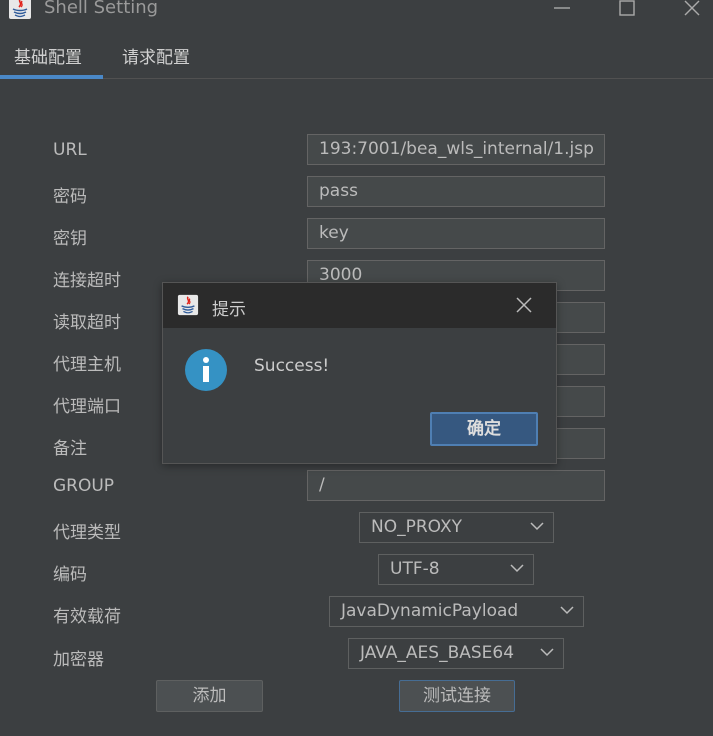 The width and height of the screenshot is (713, 736). Describe the element at coordinates (156, 55) in the screenshot. I see `tab-request-config: 请求配置` at that location.